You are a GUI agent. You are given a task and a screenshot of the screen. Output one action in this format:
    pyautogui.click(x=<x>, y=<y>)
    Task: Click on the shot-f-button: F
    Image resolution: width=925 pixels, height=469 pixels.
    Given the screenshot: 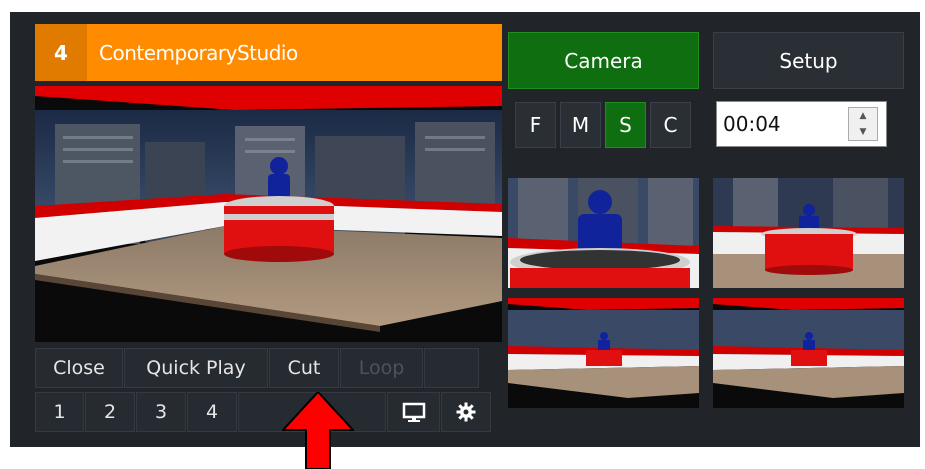 What is the action you would take?
    pyautogui.click(x=535, y=125)
    